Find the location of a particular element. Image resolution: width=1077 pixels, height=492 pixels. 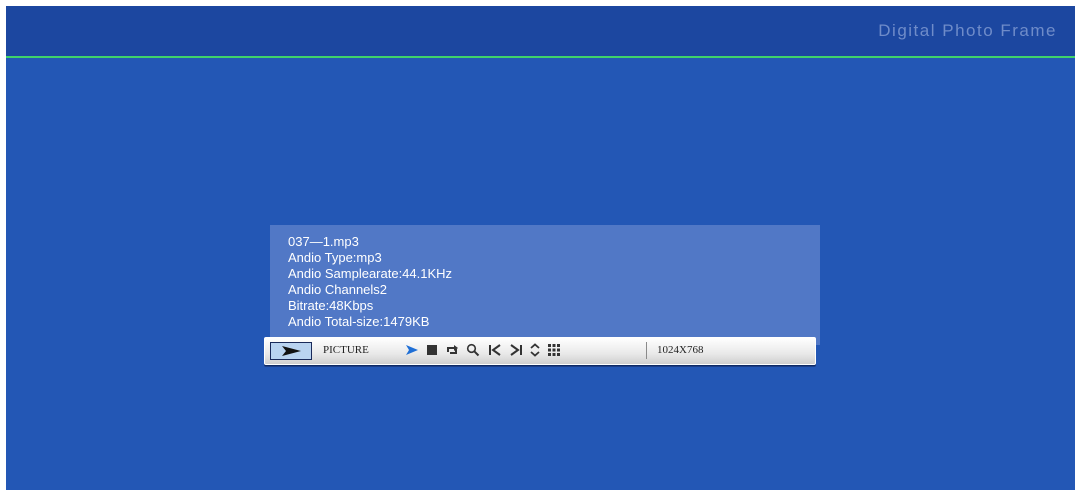

audio-channels: Andio Channels2 is located at coordinates (338, 289).